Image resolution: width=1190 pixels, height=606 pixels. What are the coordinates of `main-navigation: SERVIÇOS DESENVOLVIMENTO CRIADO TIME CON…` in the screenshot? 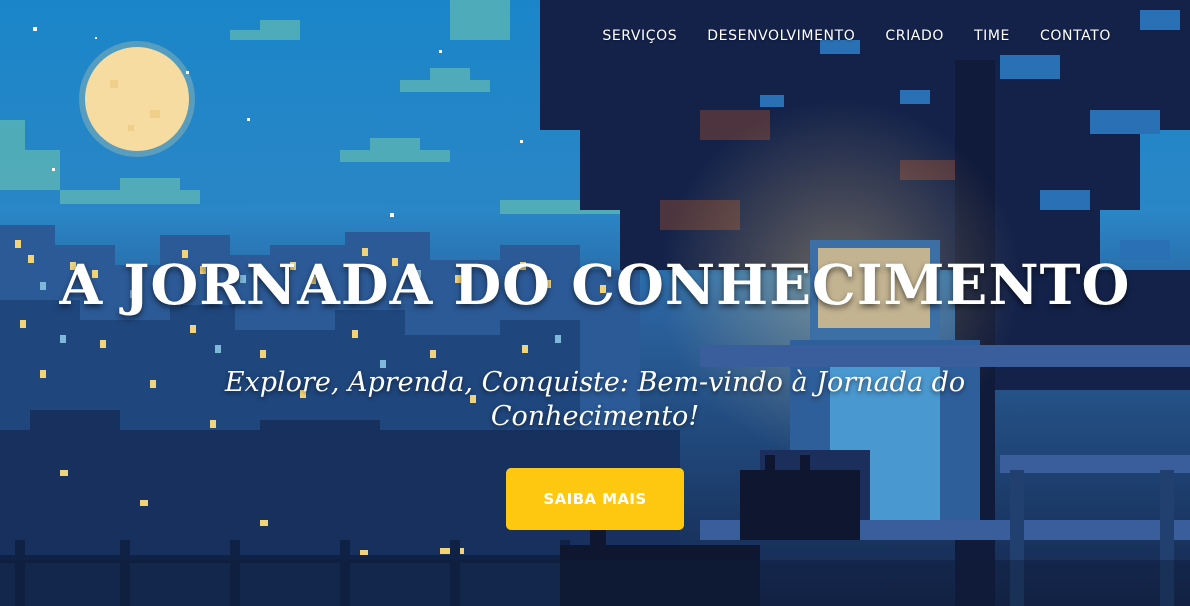 It's located at (856, 36).